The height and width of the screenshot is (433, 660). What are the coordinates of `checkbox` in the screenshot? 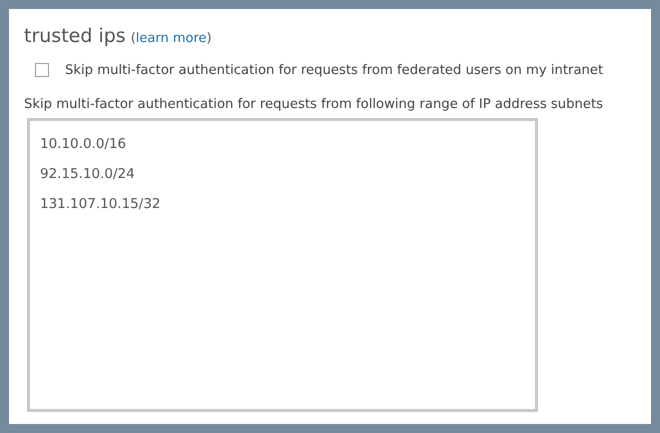 It's located at (42, 70).